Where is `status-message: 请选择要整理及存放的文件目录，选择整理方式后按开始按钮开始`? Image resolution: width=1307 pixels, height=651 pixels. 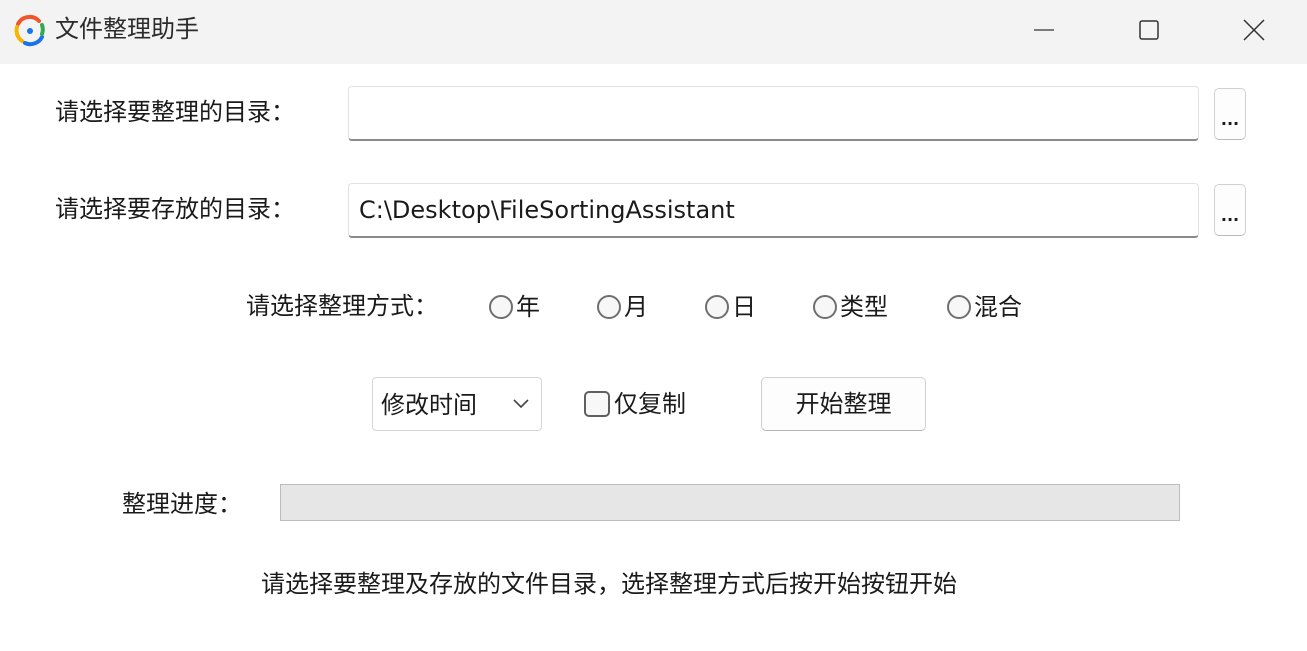
status-message: 请选择要整理及存放的文件目录，选择整理方式后按开始按钮开始 is located at coordinates (609, 584).